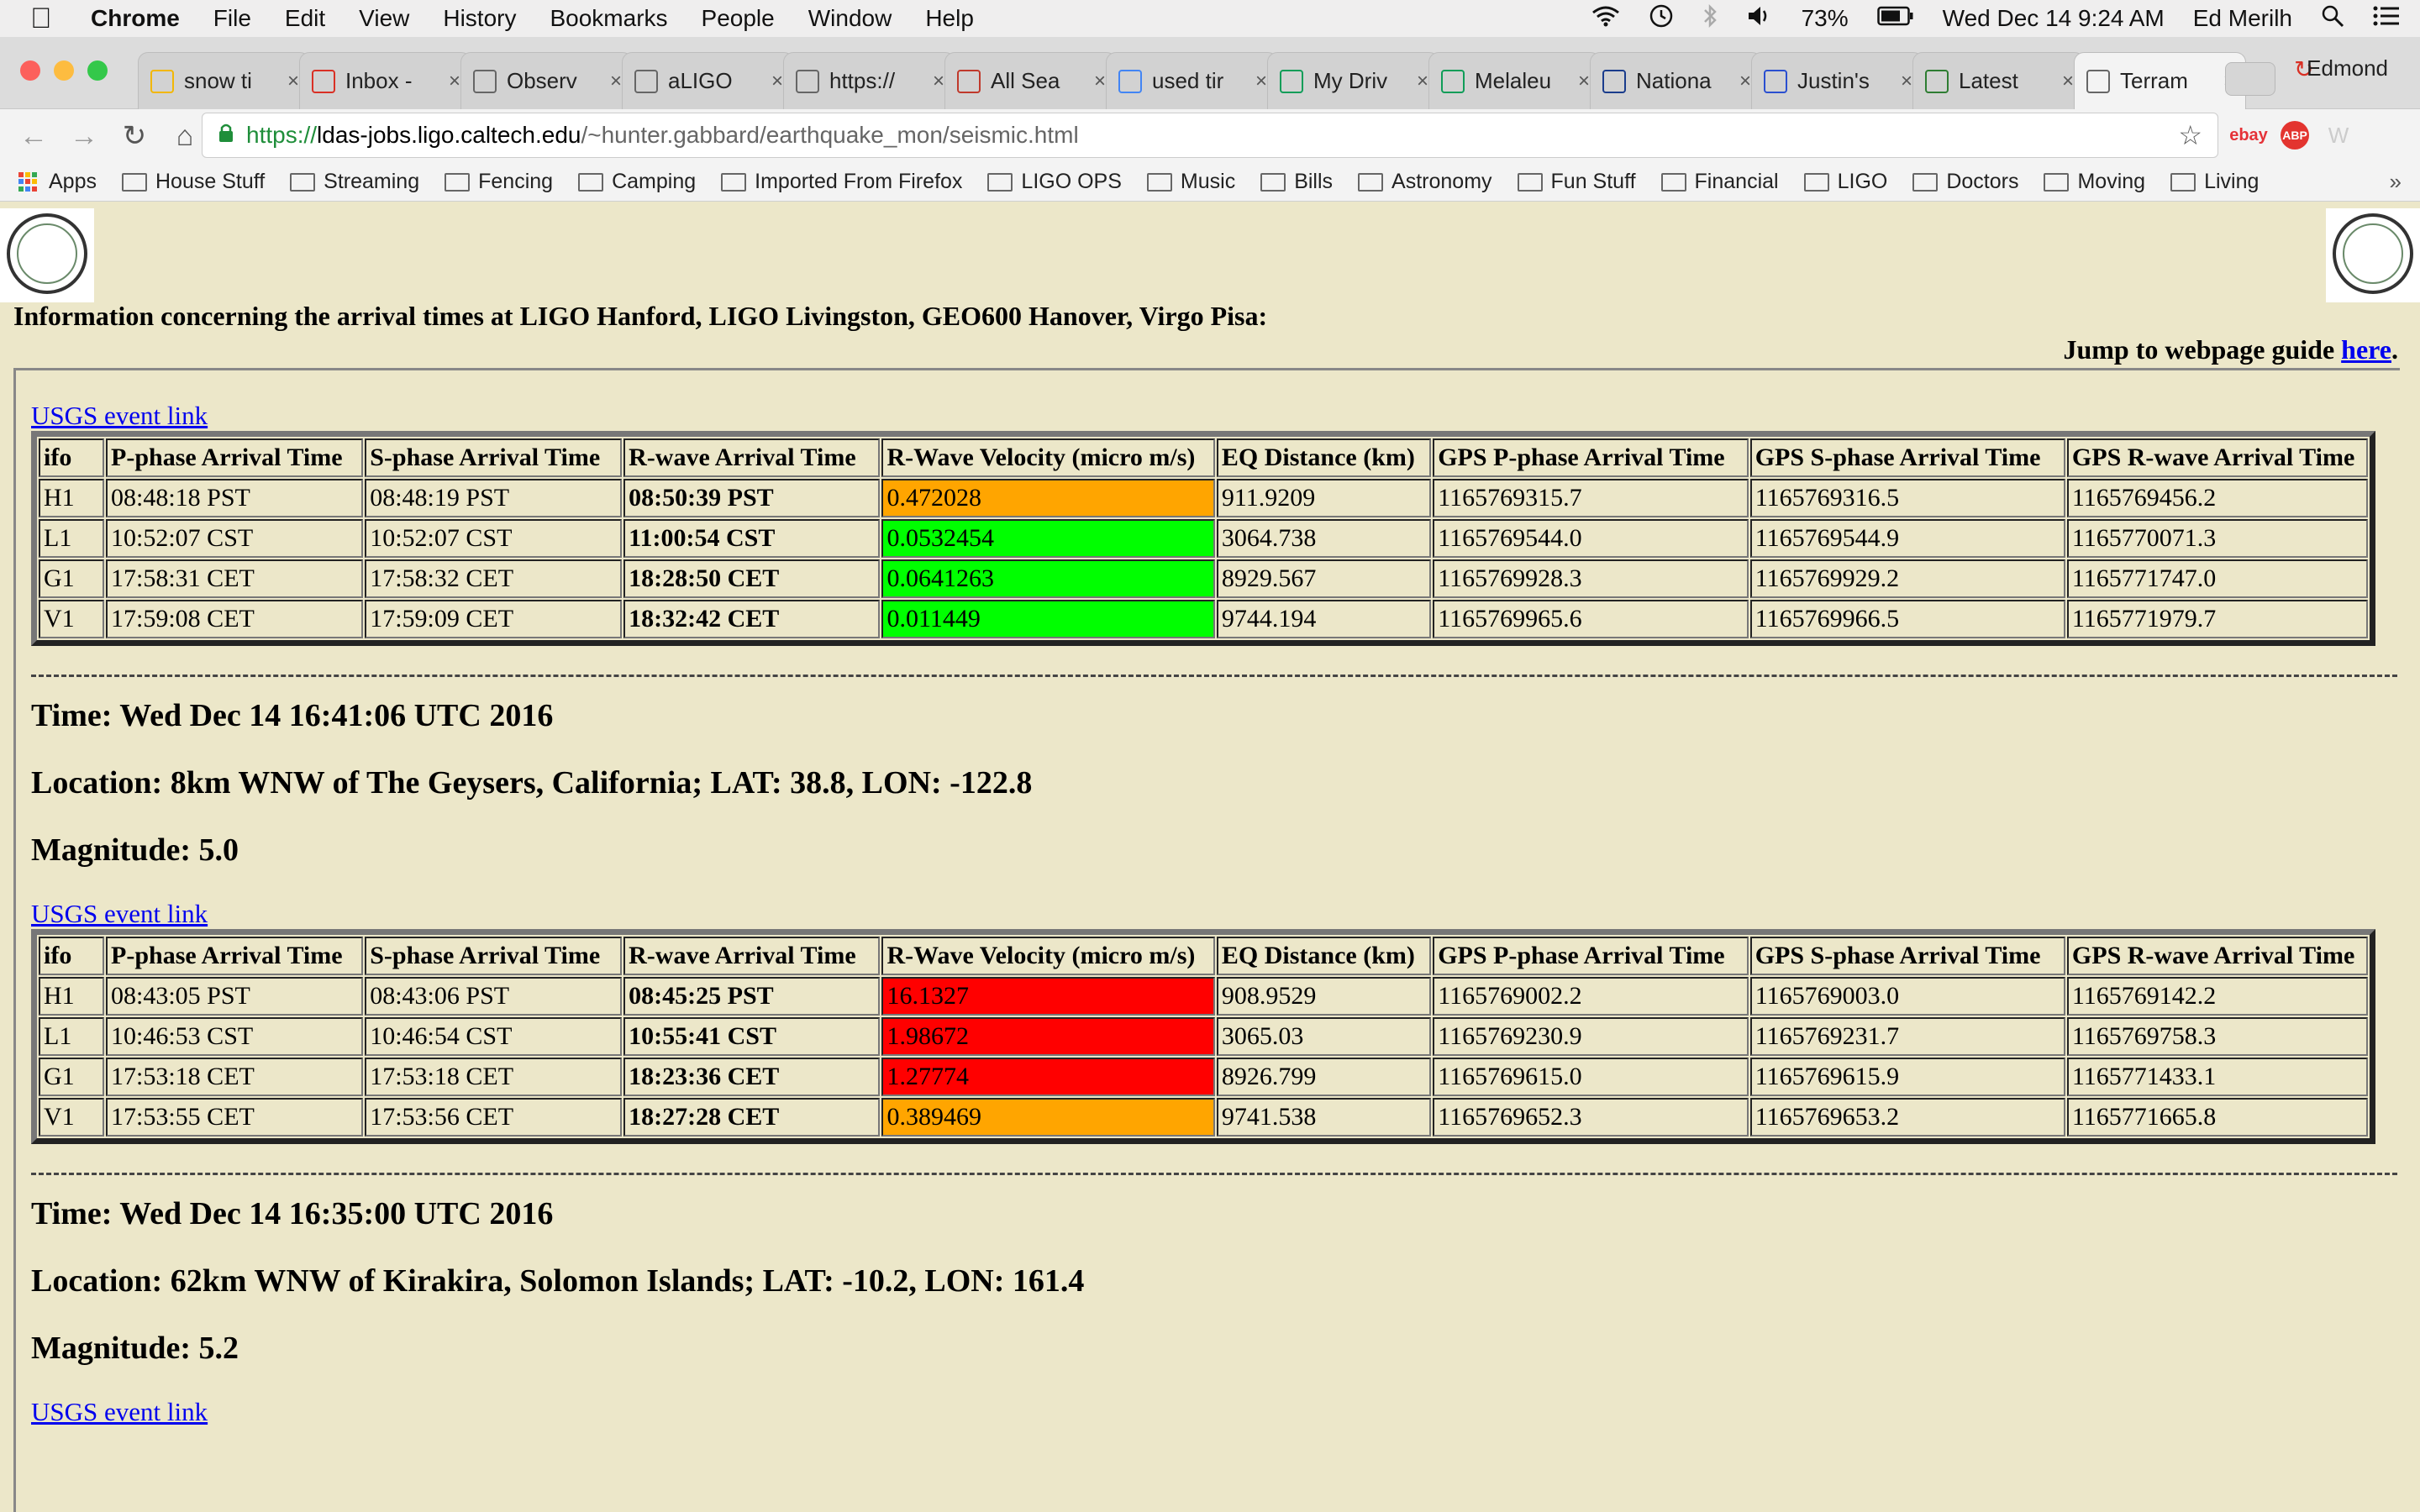 The height and width of the screenshot is (1512, 2420). I want to click on battery-icon, so click(1895, 18).